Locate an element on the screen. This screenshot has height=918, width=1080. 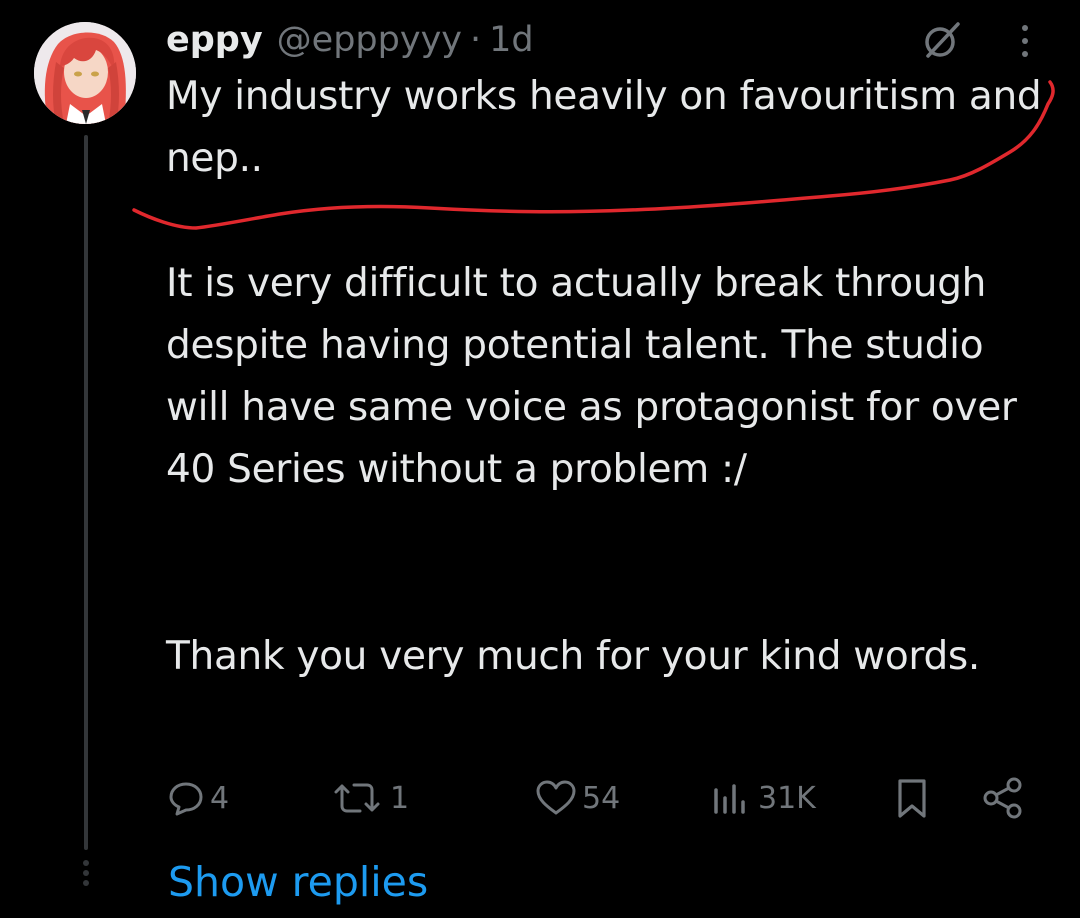
show-replies-link: Show replies is located at coordinates (298, 882).